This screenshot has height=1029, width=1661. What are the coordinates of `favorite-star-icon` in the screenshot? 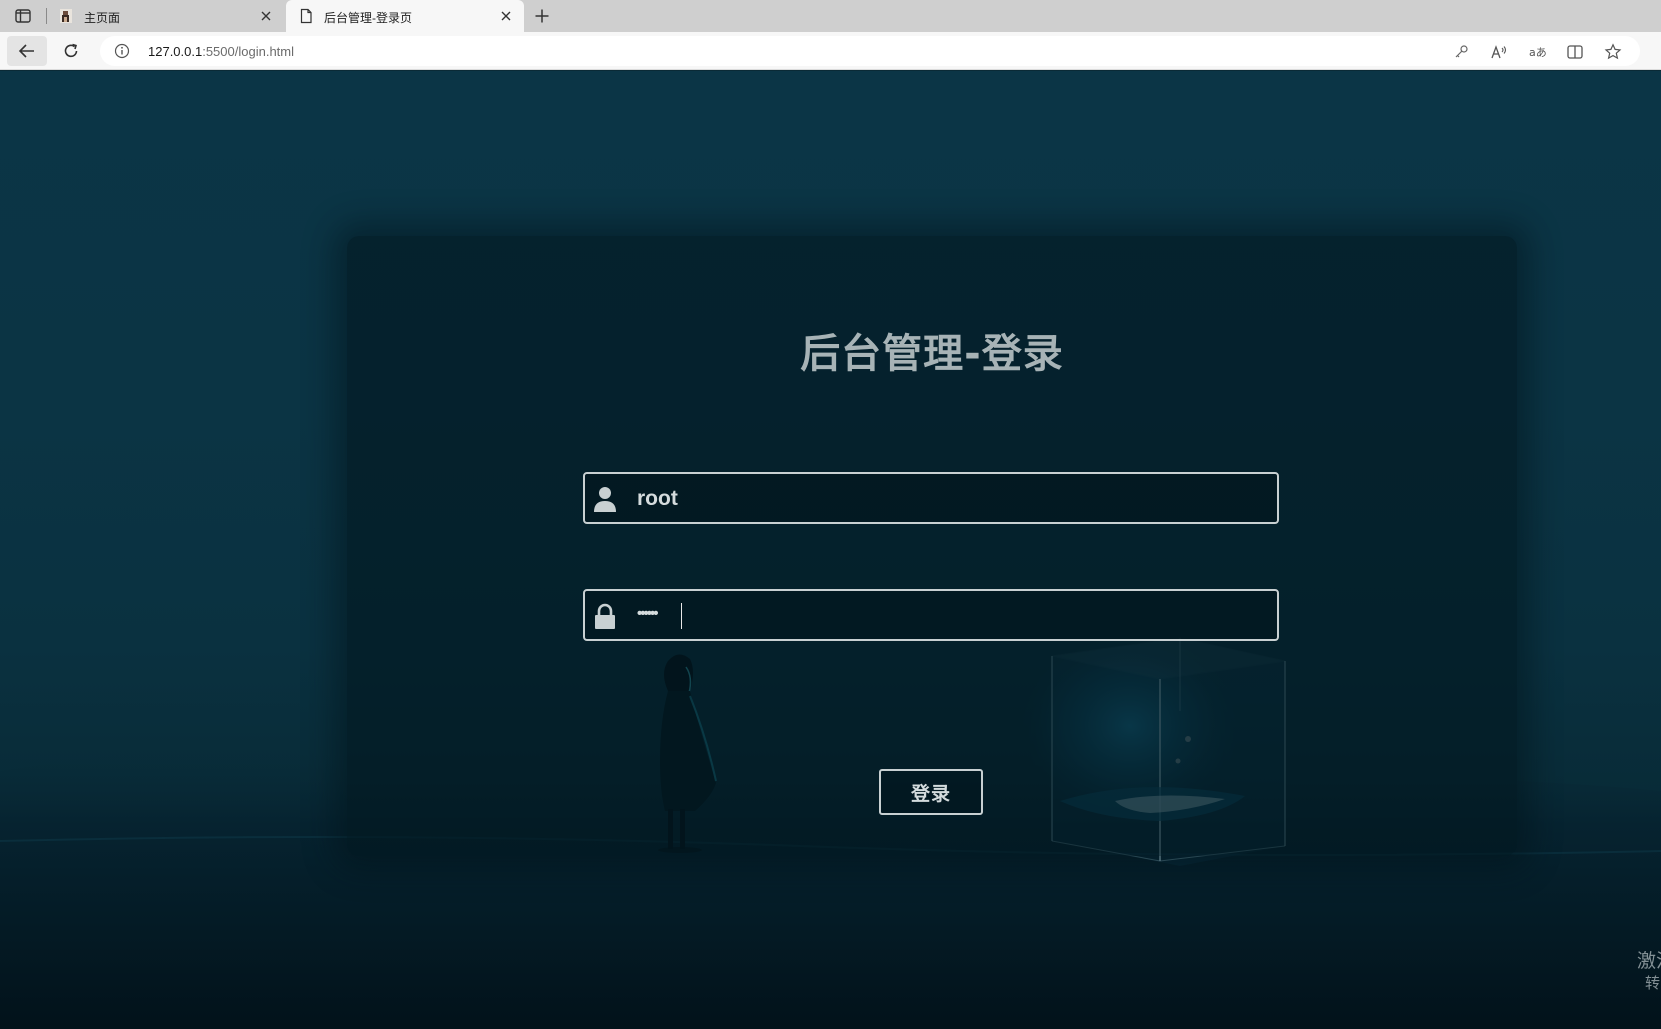 It's located at (1613, 52).